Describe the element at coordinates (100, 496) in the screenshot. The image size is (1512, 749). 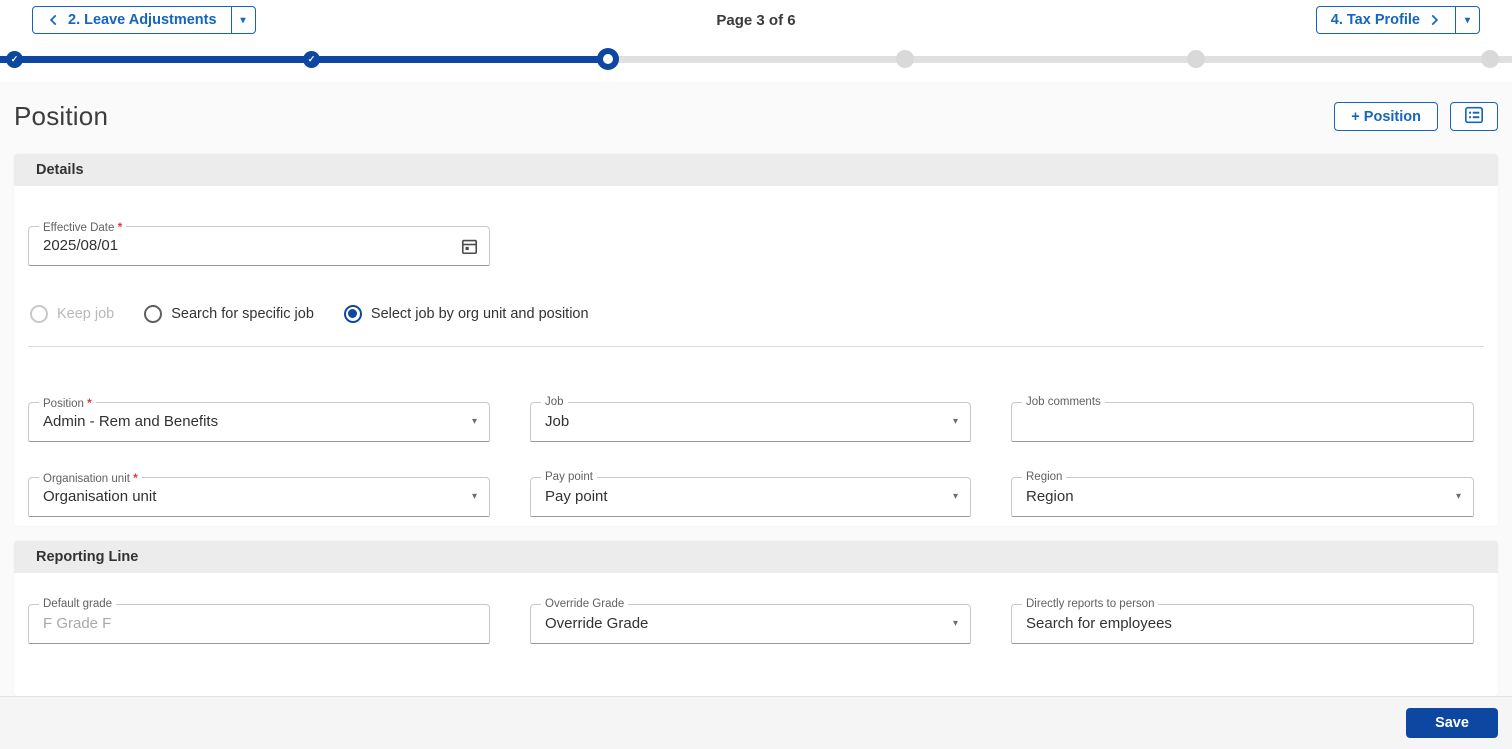
I see `organisation-unit-value: Organisation unit` at that location.